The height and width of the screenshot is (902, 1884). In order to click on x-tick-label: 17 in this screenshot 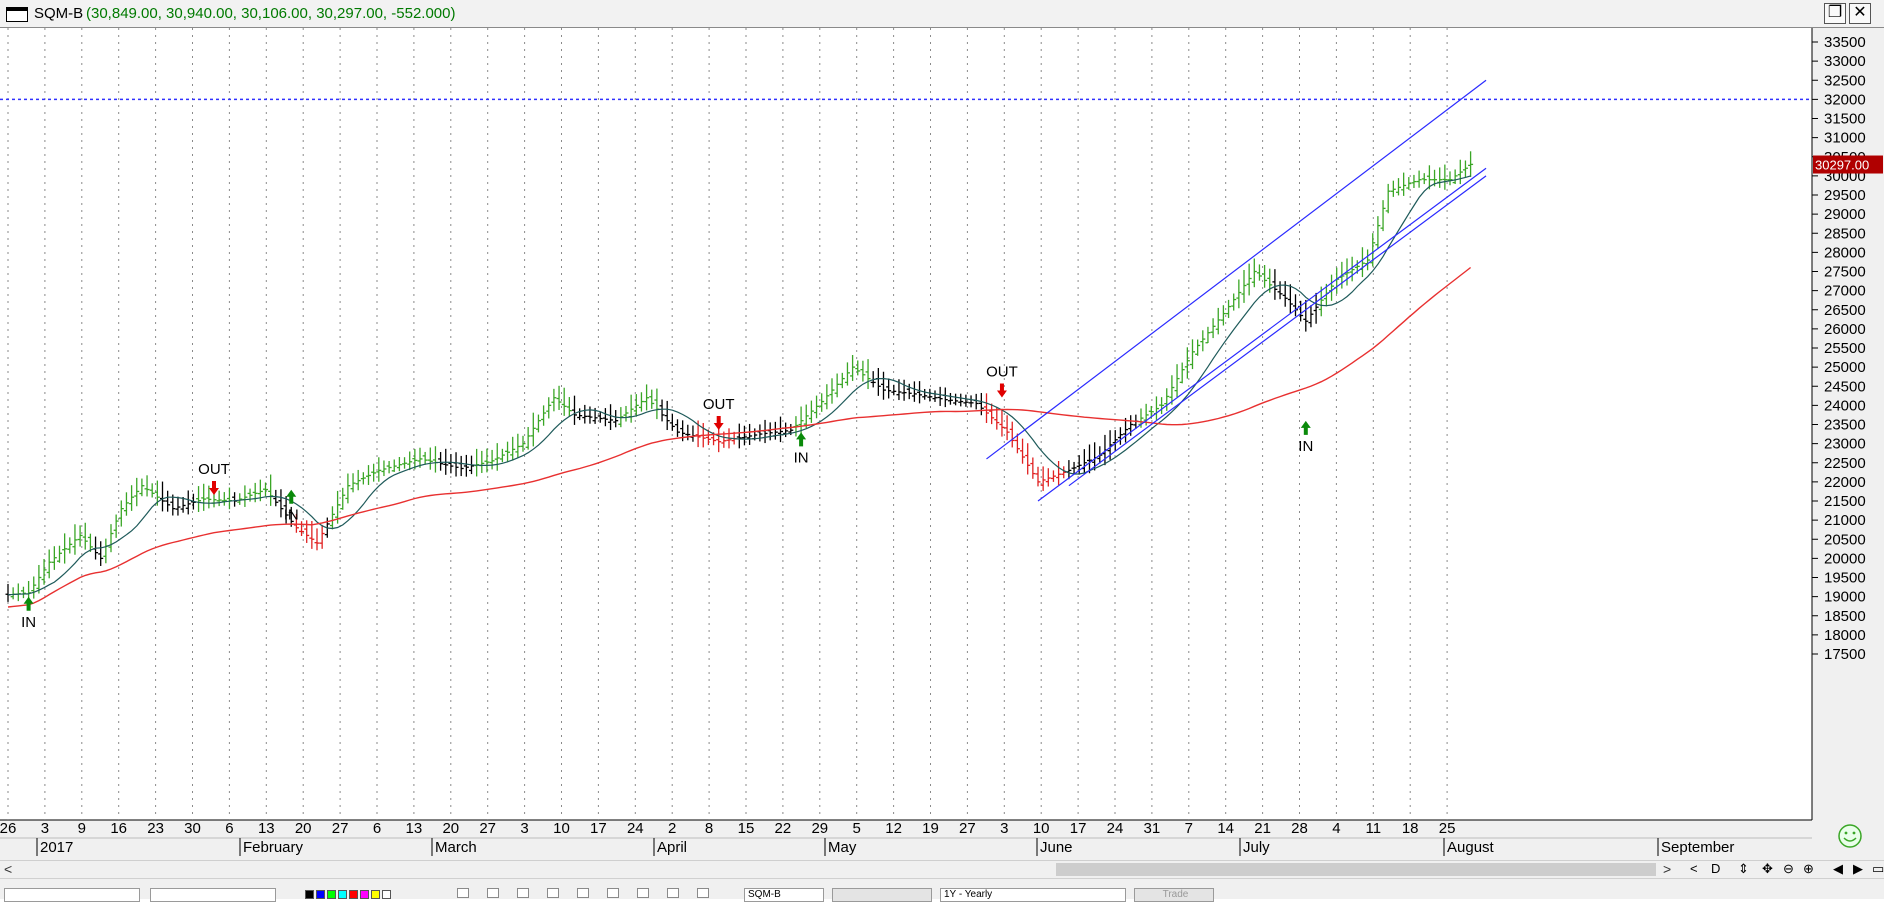, I will do `click(598, 828)`.